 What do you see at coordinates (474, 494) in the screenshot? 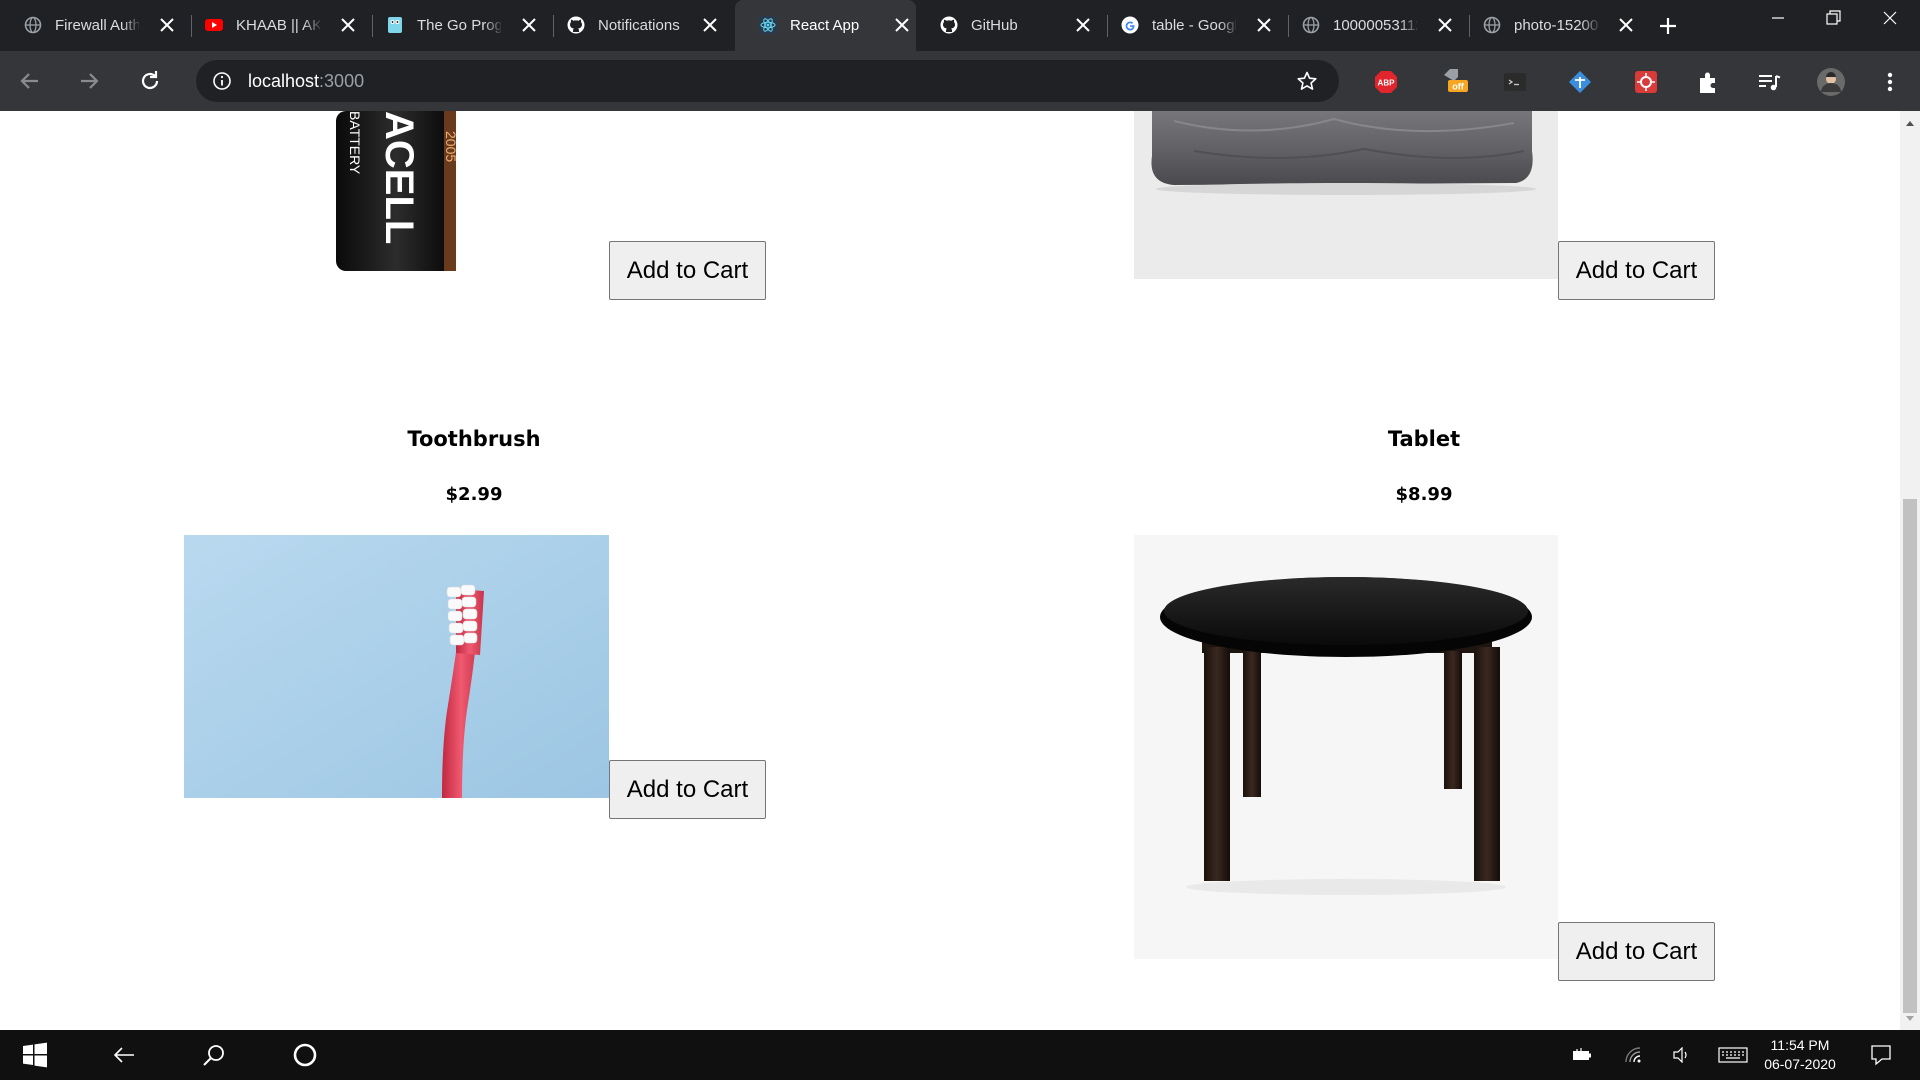
I see `product-price: $2.99` at bounding box center [474, 494].